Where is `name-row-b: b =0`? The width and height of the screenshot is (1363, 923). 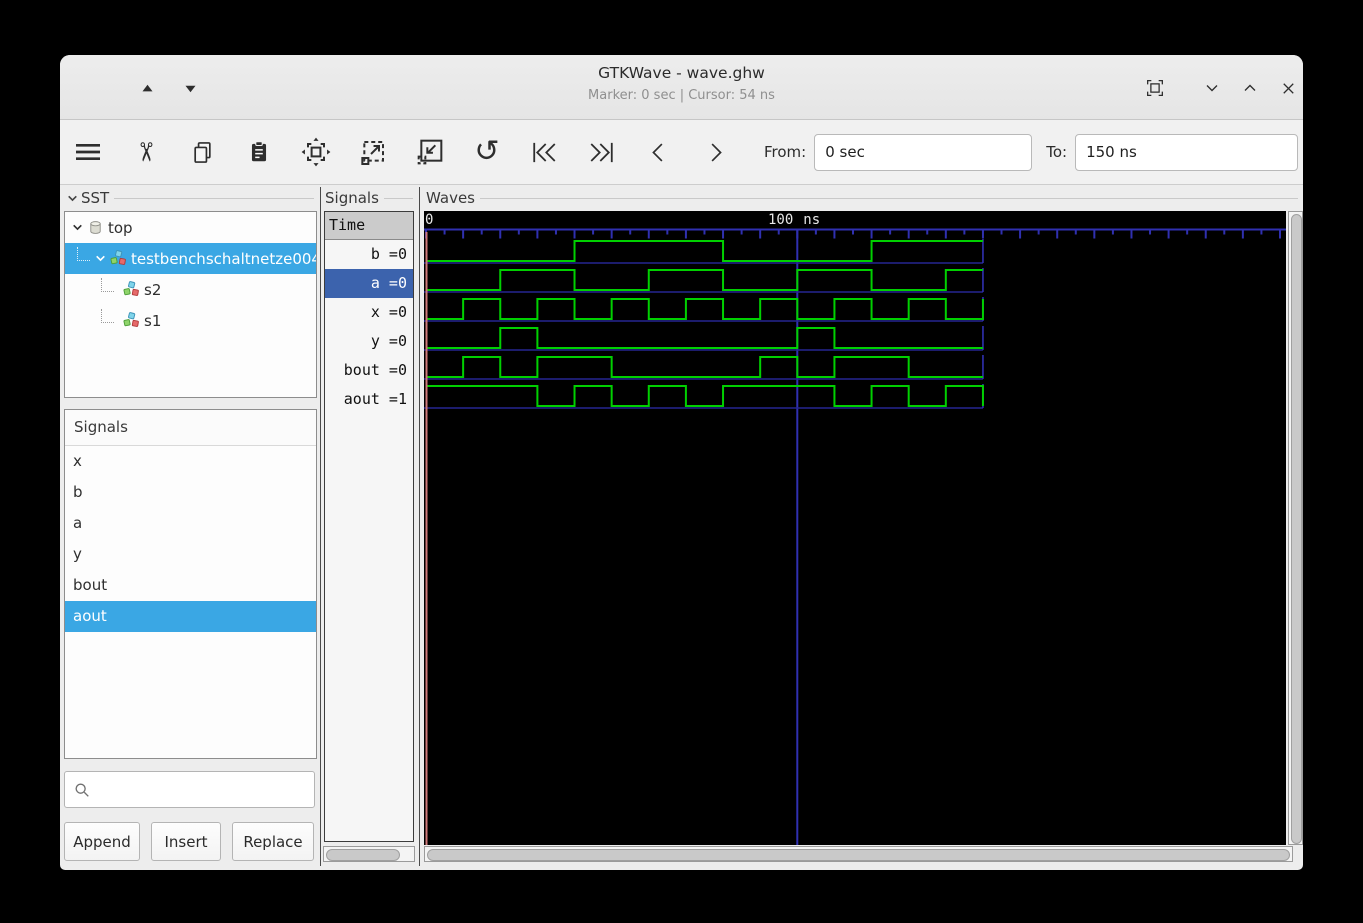 name-row-b: b =0 is located at coordinates (369, 254).